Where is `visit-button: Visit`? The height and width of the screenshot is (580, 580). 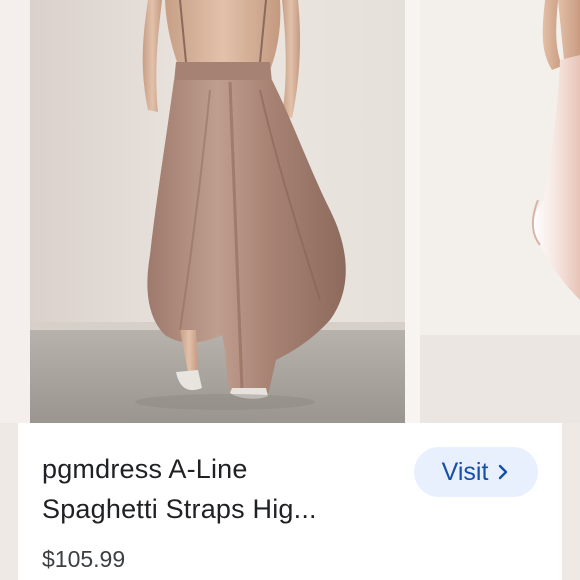
visit-button: Visit is located at coordinates (476, 472).